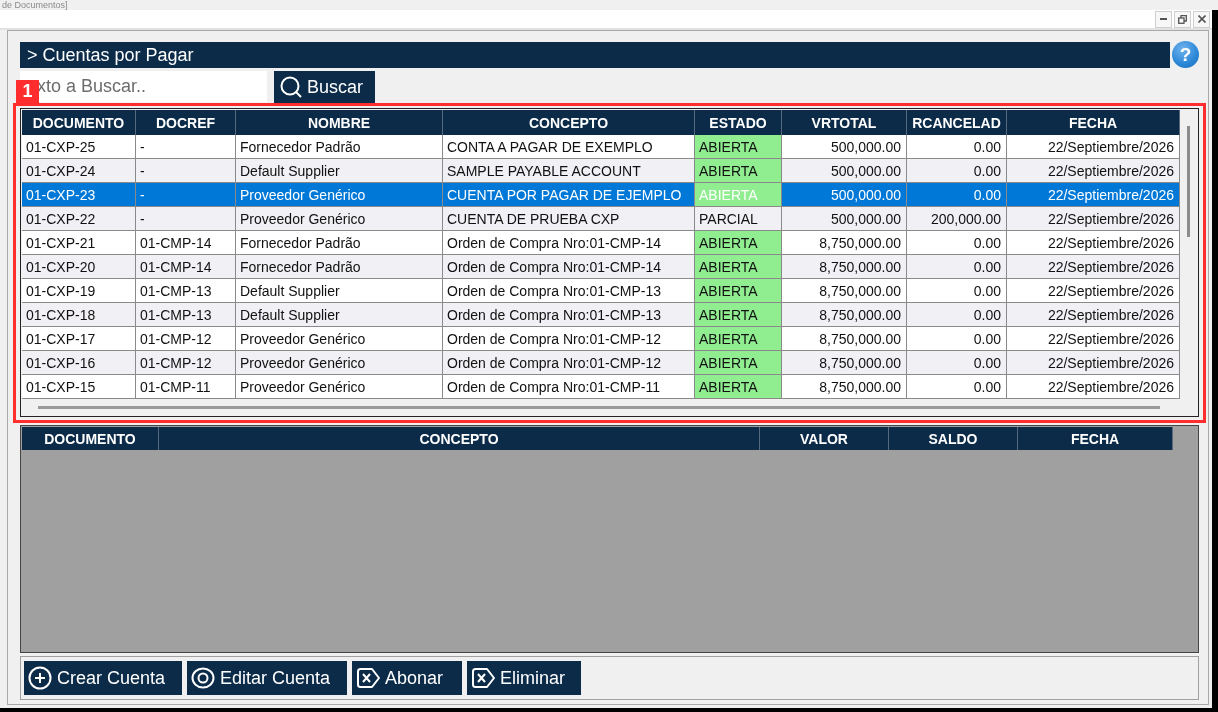 The image size is (1218, 712). I want to click on callout-badge: 1, so click(27, 91).